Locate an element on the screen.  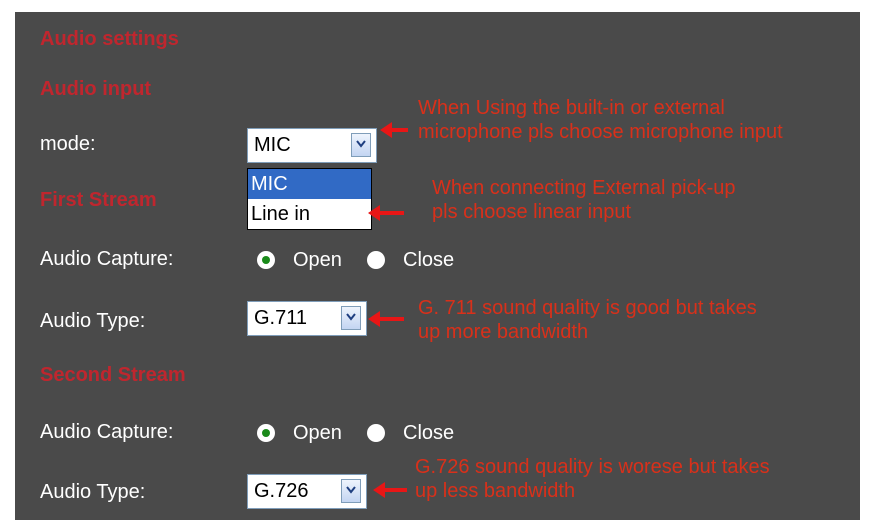
mode-select-value: MIC is located at coordinates (272, 145).